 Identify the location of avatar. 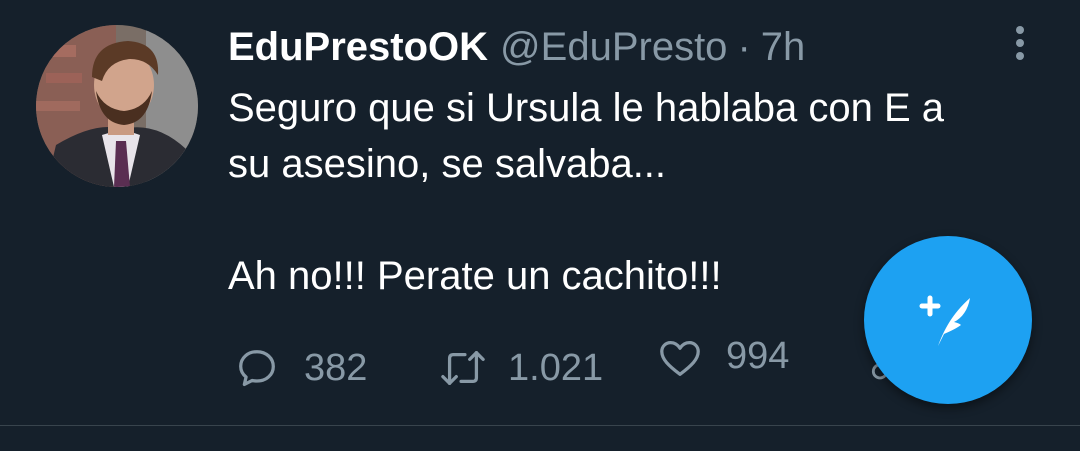
(117, 106).